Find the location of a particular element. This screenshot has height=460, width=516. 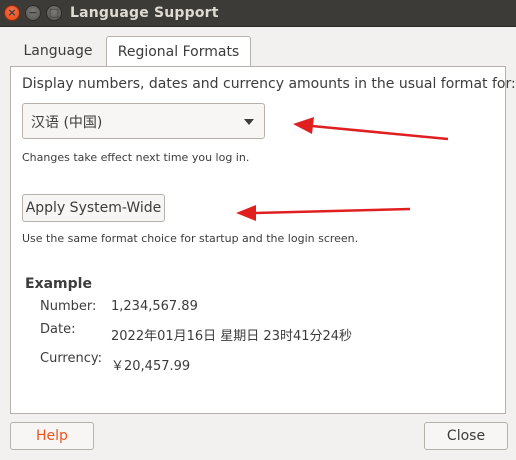

date-value: 2022年01月16日 星期日 23时41分24秒 is located at coordinates (232, 336).